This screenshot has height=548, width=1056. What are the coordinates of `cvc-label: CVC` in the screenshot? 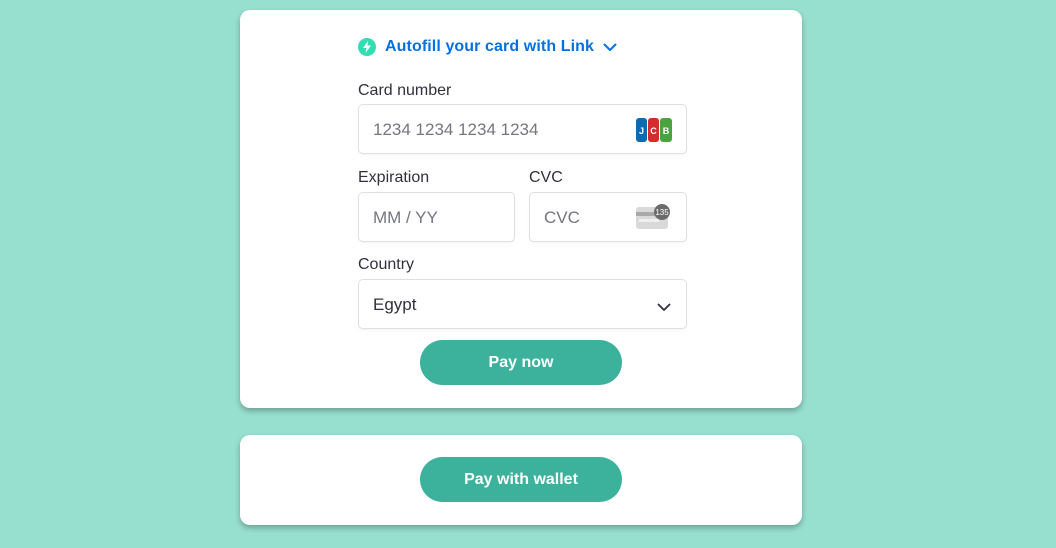 It's located at (546, 177).